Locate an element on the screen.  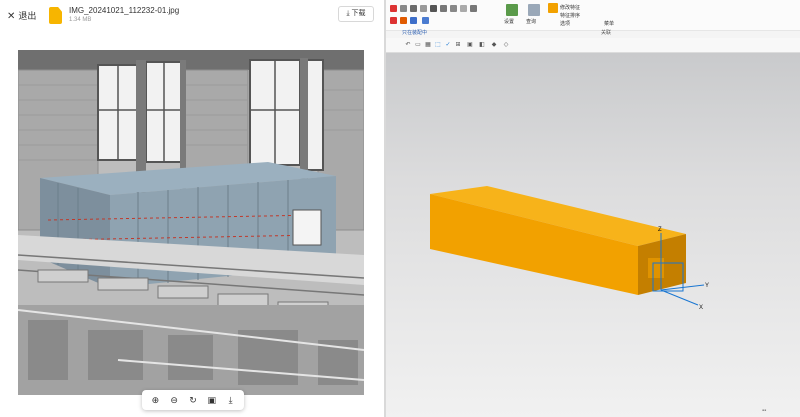
ribbon-label: 查询 is located at coordinates (531, 22).